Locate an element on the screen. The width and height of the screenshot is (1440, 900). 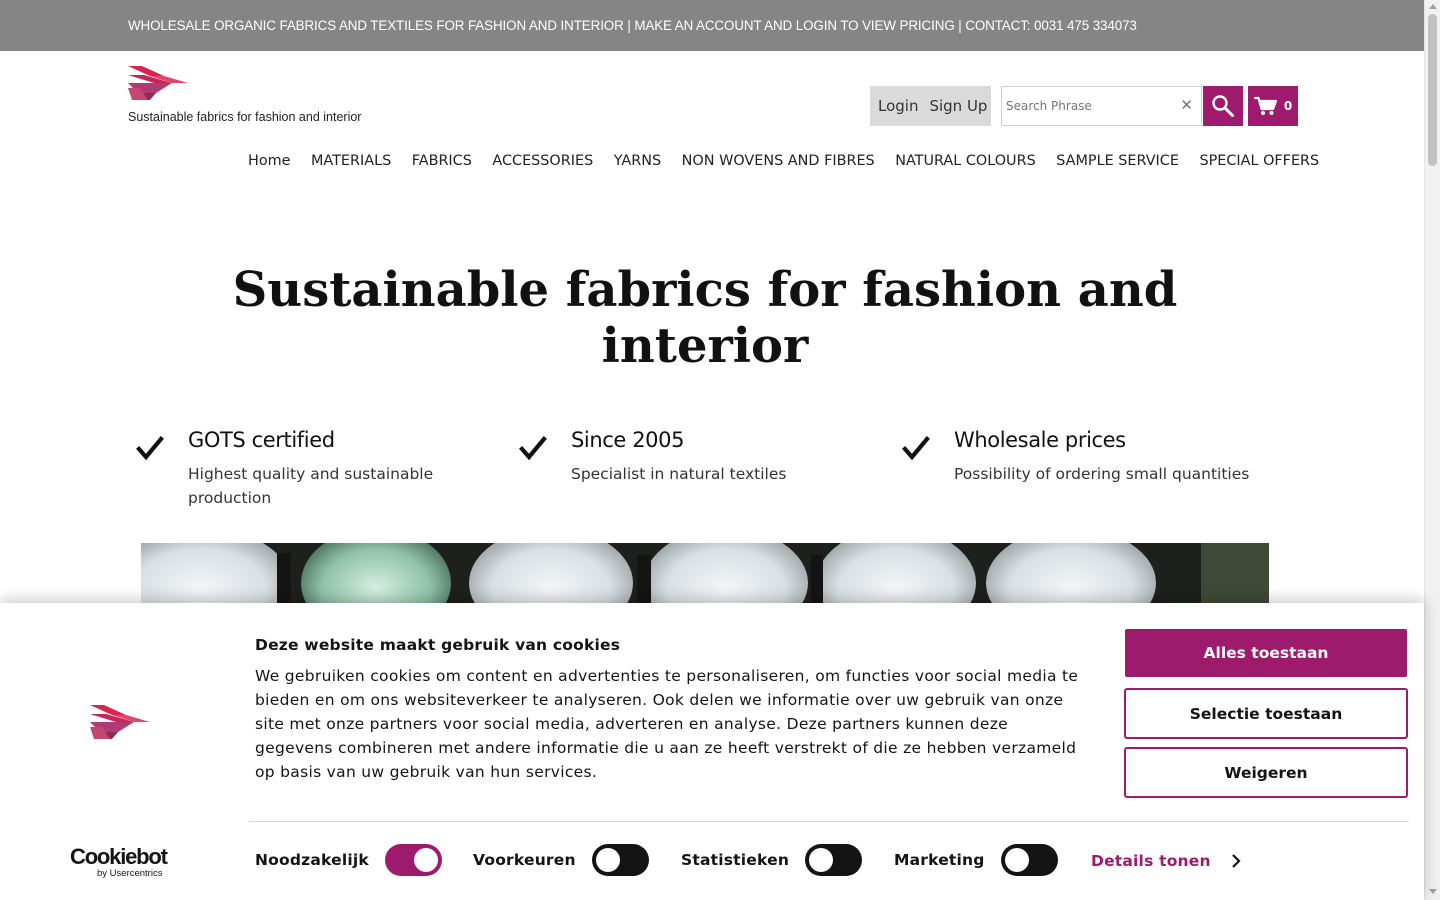
cookie-title: Deze website maakt gebruik van cookies is located at coordinates (438, 645).